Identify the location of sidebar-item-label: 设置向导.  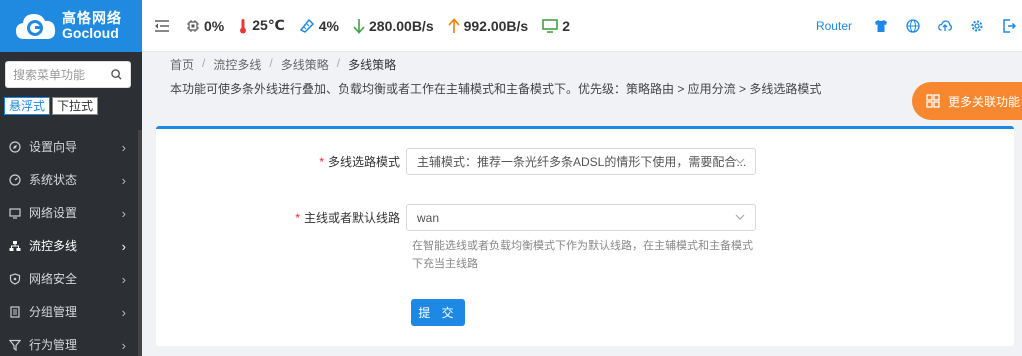
(53, 147).